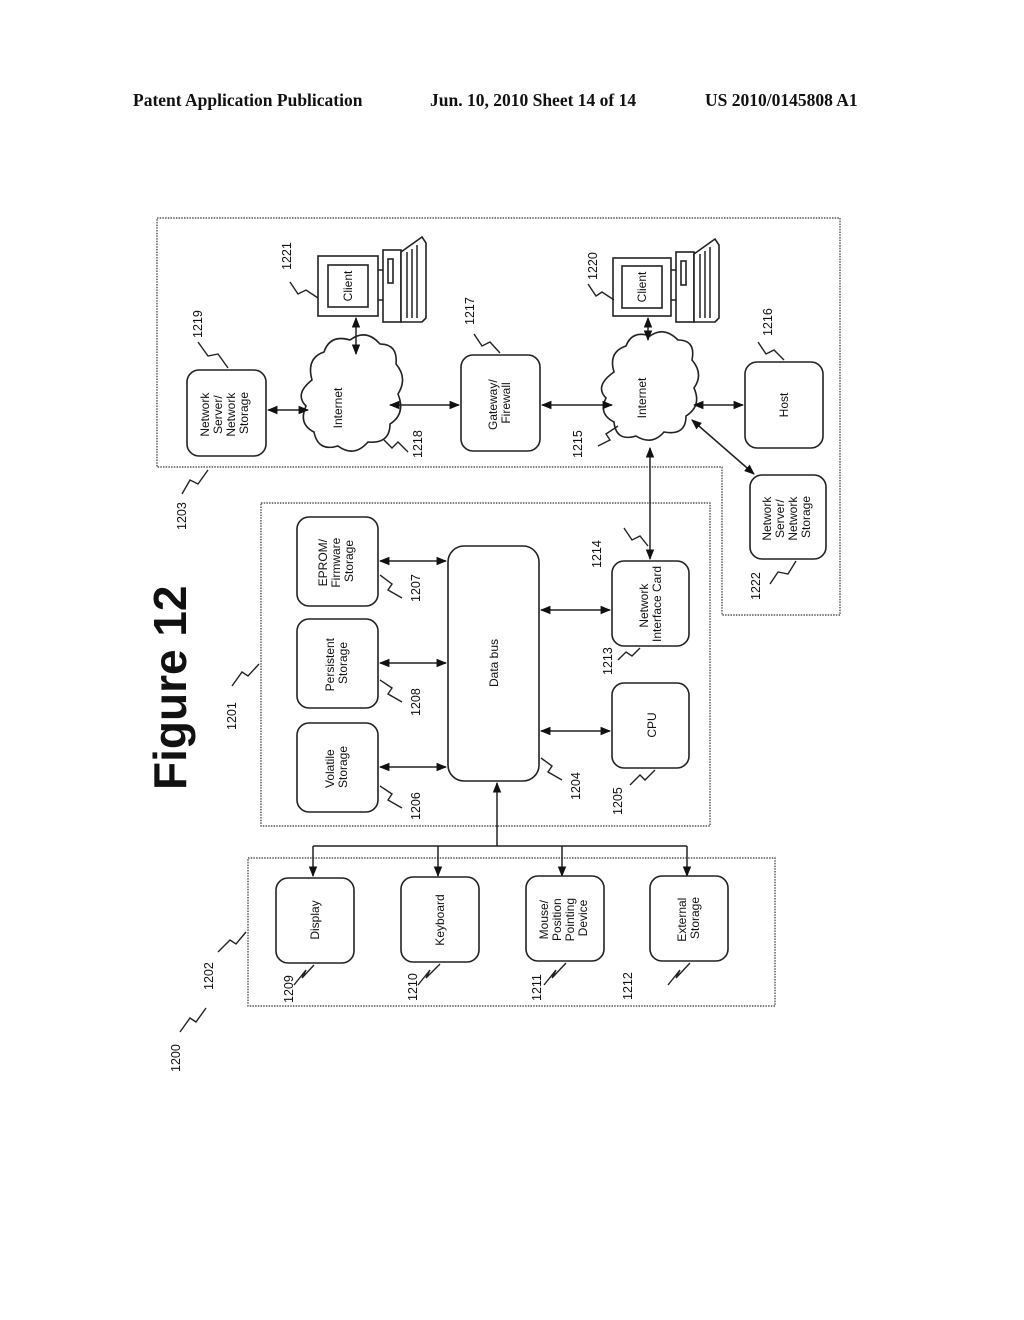 The width and height of the screenshot is (1024, 1320). What do you see at coordinates (608, 661) in the screenshot?
I see `ref-1213: 1213` at bounding box center [608, 661].